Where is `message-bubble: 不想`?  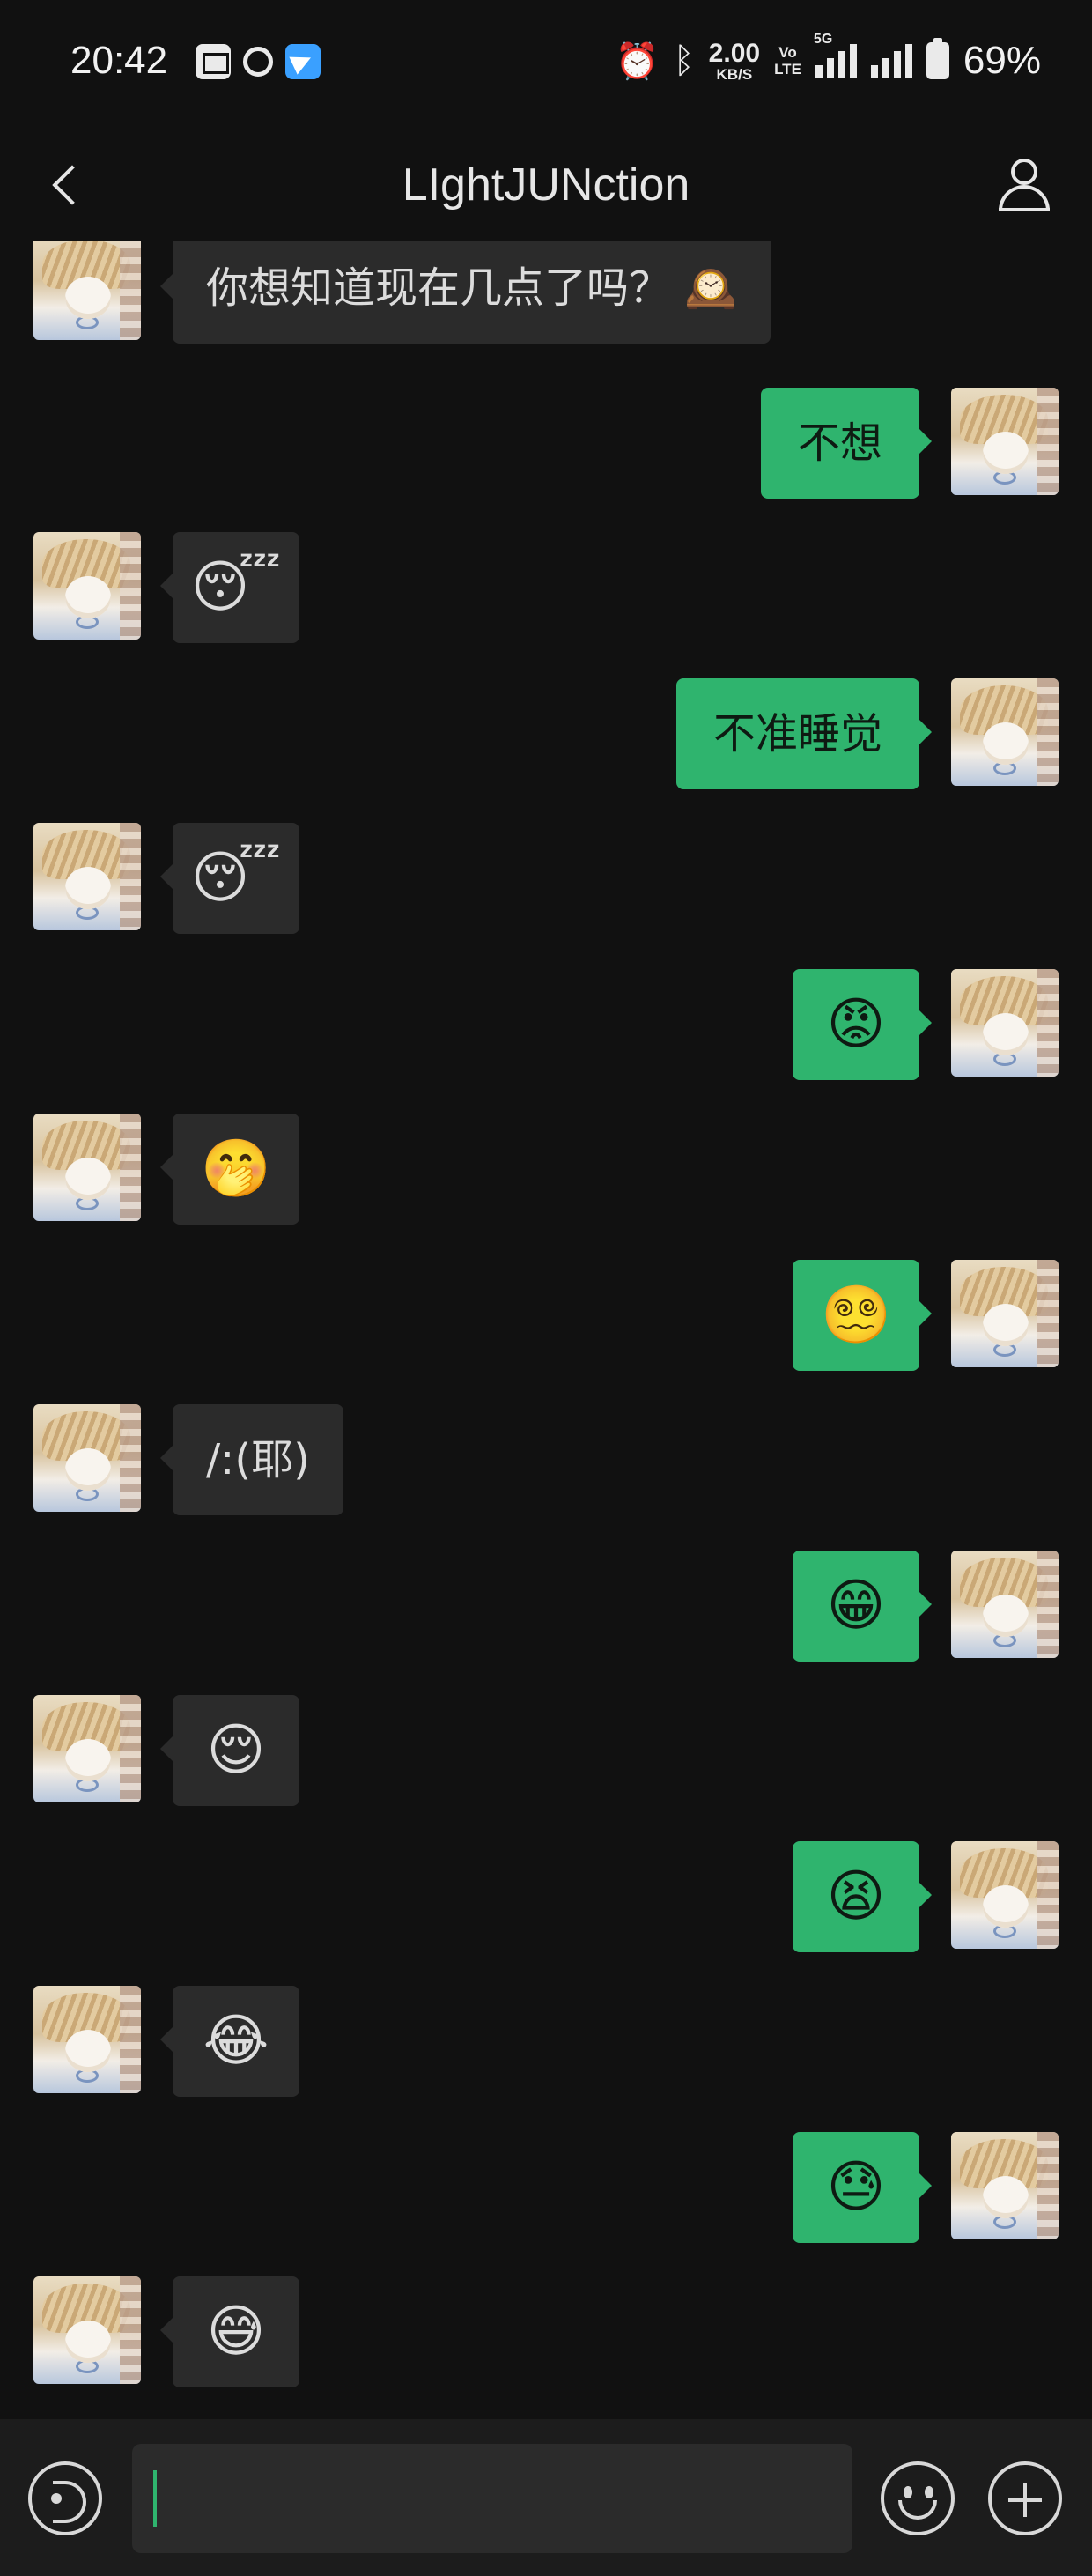
message-bubble: 不想 is located at coordinates (846, 444).